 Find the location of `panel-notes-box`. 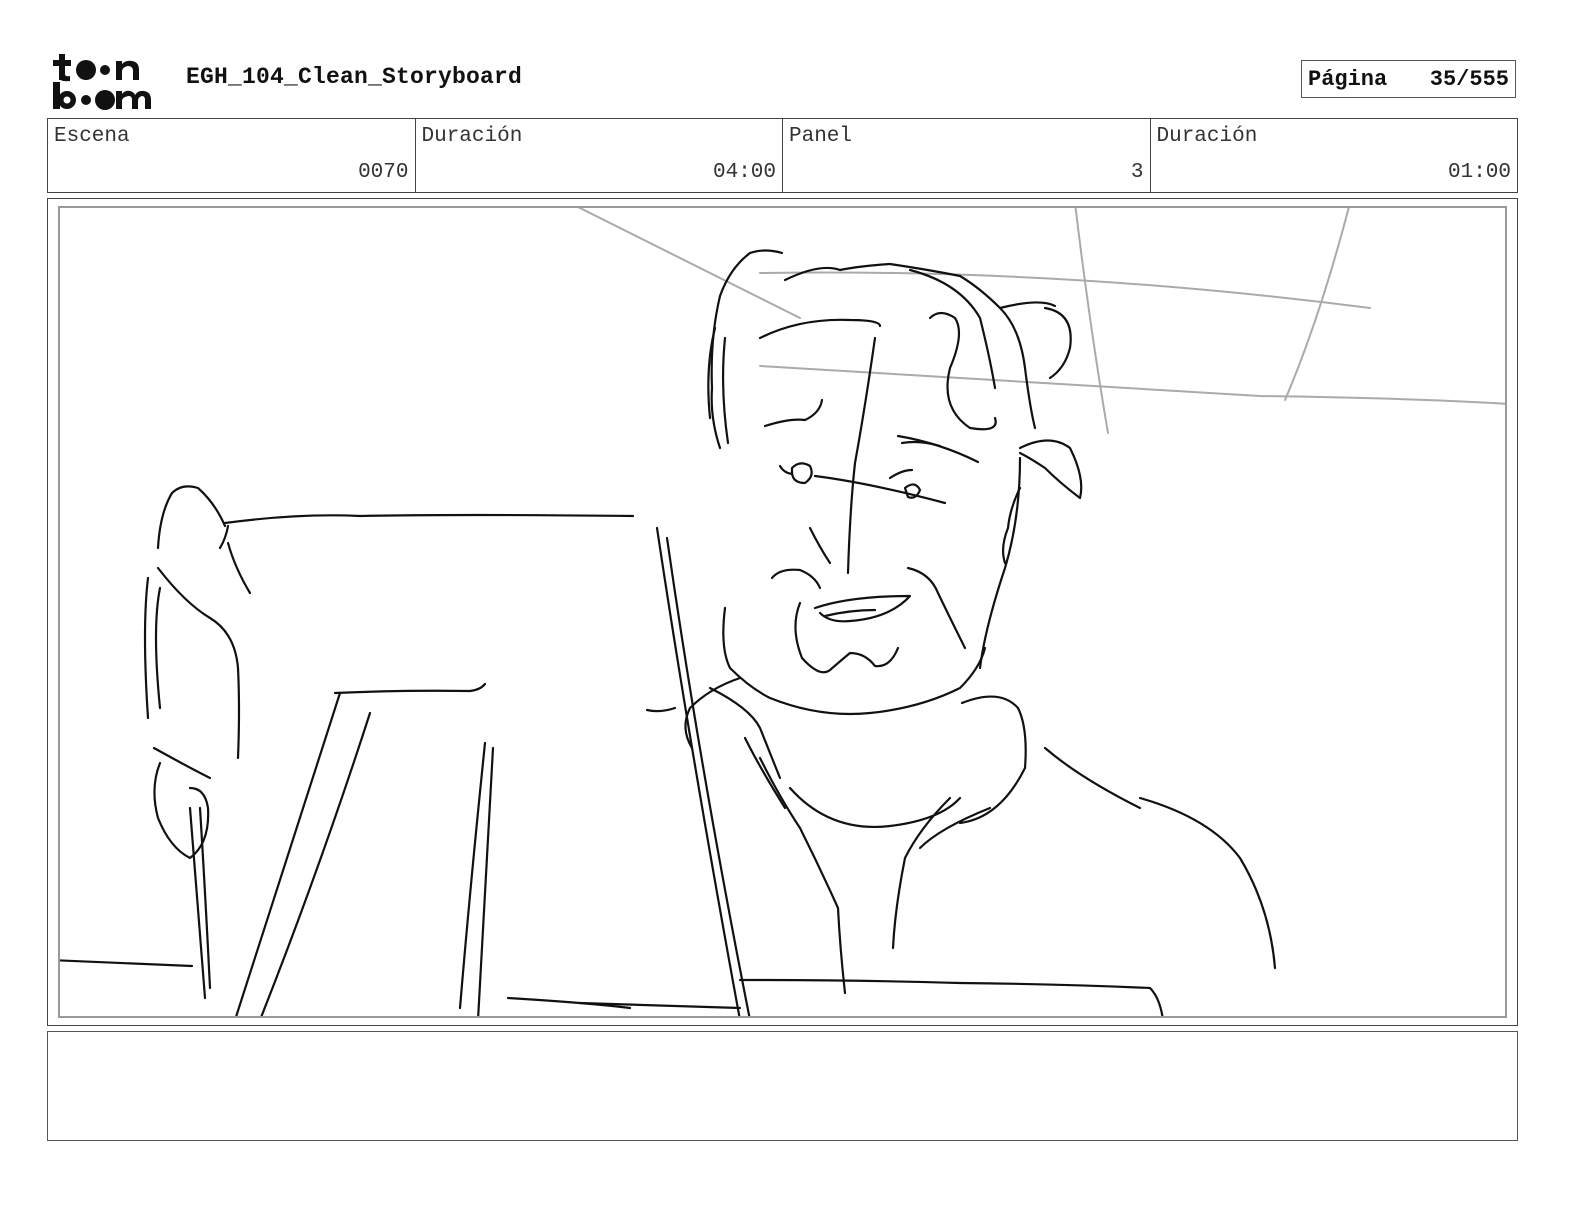

panel-notes-box is located at coordinates (782, 1086).